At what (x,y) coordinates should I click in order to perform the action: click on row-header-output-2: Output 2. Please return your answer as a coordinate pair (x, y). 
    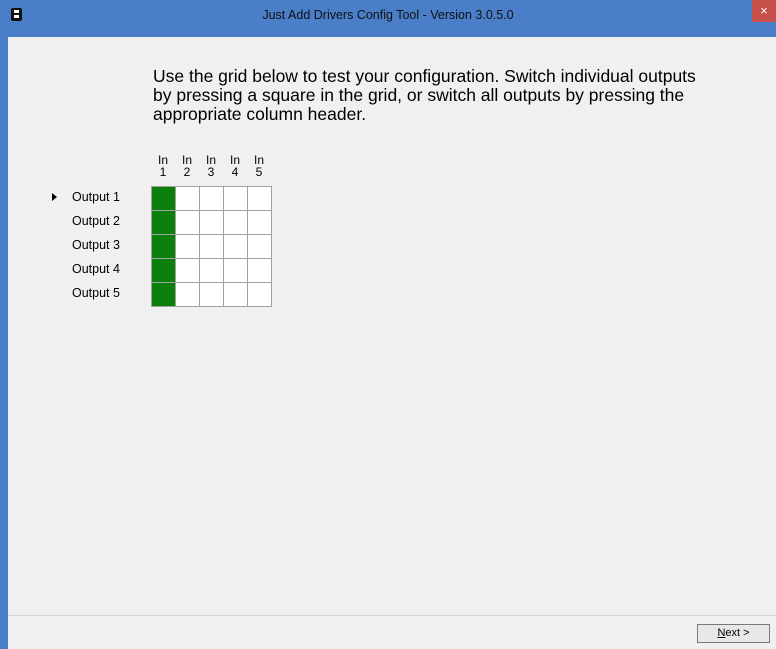
    Looking at the image, I should click on (96, 221).